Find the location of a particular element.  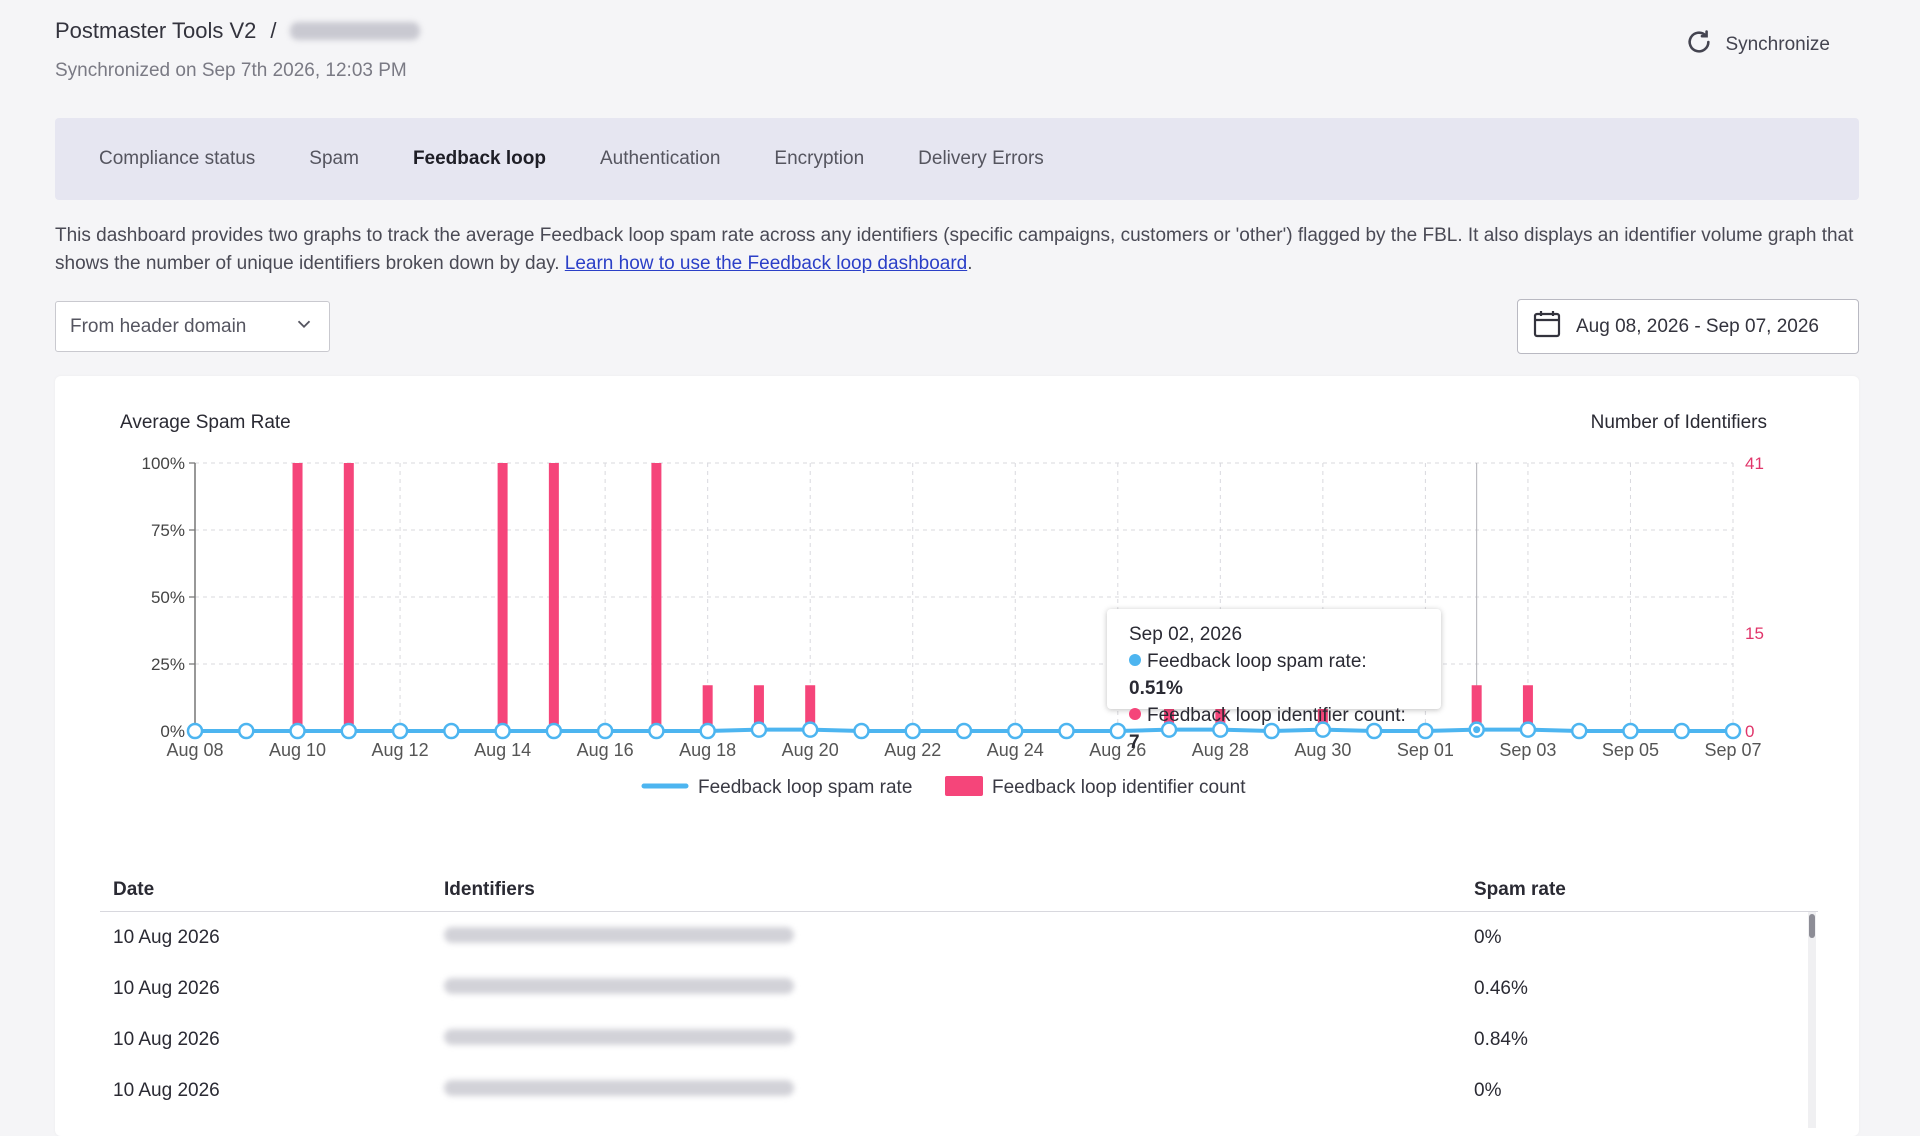

table-scrollbar-track is located at coordinates (1812, 1020).